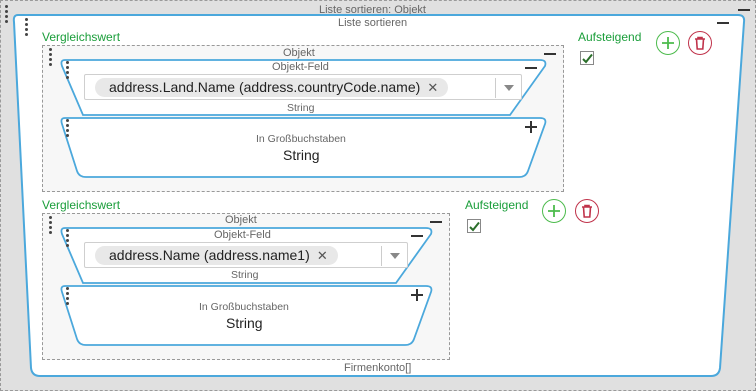  I want to click on checkmark-icon, so click(474, 226).